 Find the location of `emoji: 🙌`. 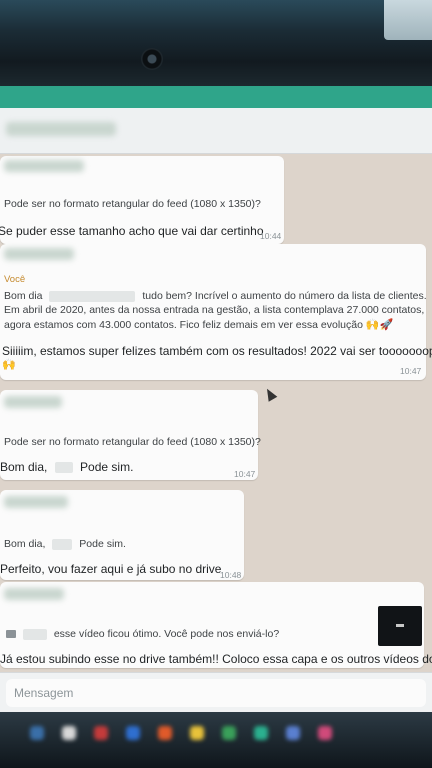

emoji: 🙌 is located at coordinates (9, 365).